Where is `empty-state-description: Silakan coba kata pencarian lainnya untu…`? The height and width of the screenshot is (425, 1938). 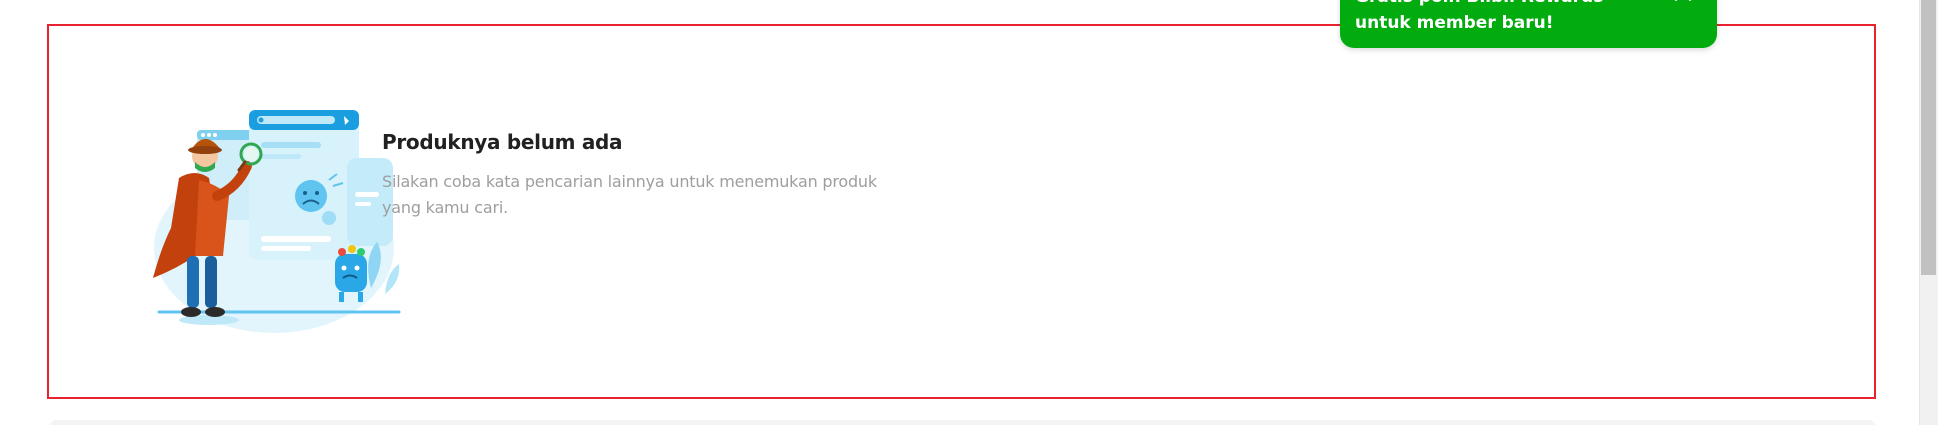
empty-state-description: Silakan coba kata pencarian lainnya untu… is located at coordinates (629, 194).